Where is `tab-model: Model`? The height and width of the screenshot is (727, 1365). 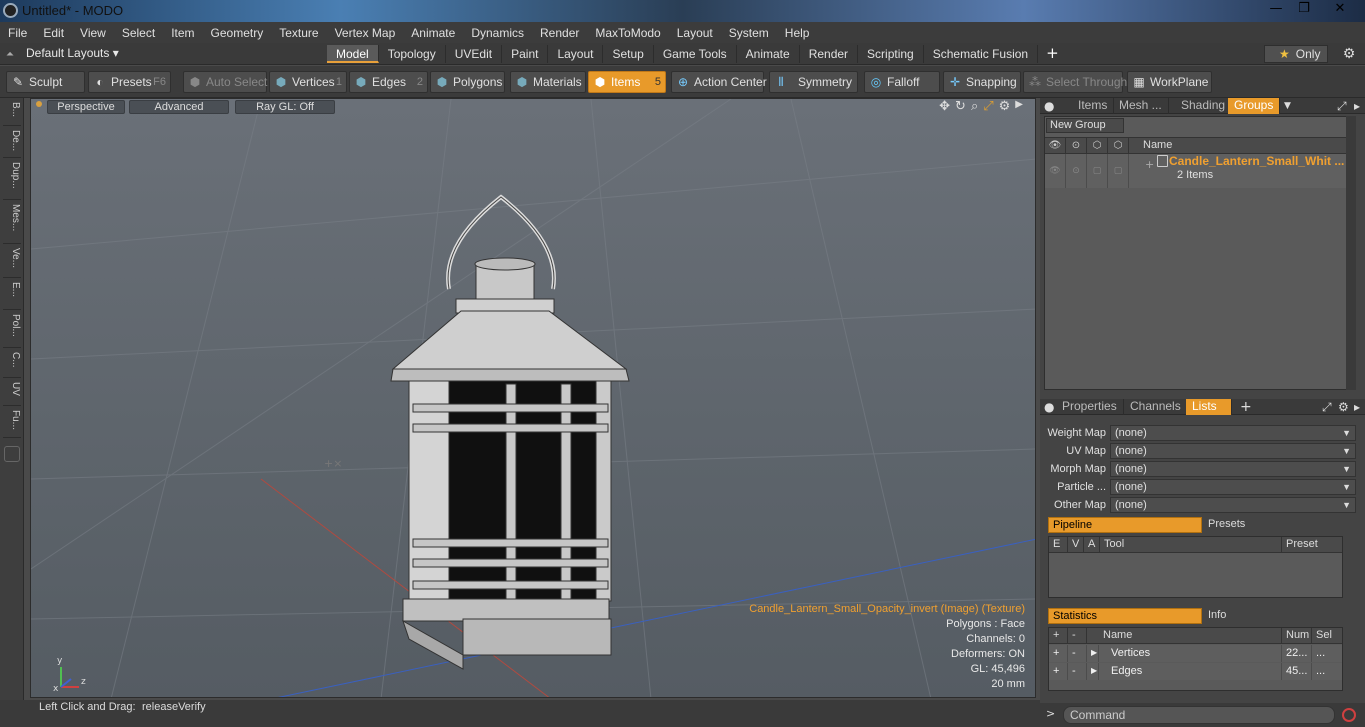
tab-model: Model is located at coordinates (353, 54).